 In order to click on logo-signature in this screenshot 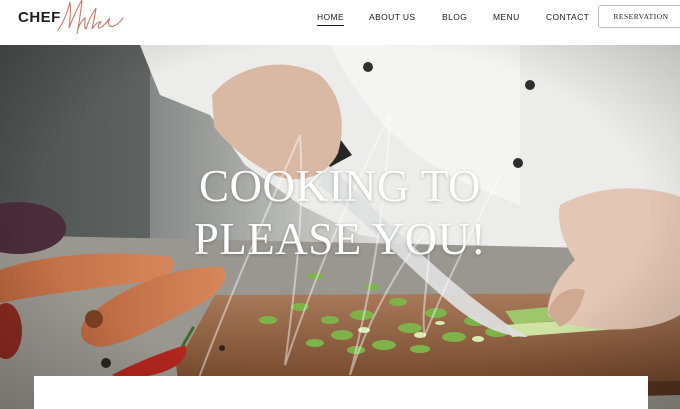, I will do `click(90, 17)`.